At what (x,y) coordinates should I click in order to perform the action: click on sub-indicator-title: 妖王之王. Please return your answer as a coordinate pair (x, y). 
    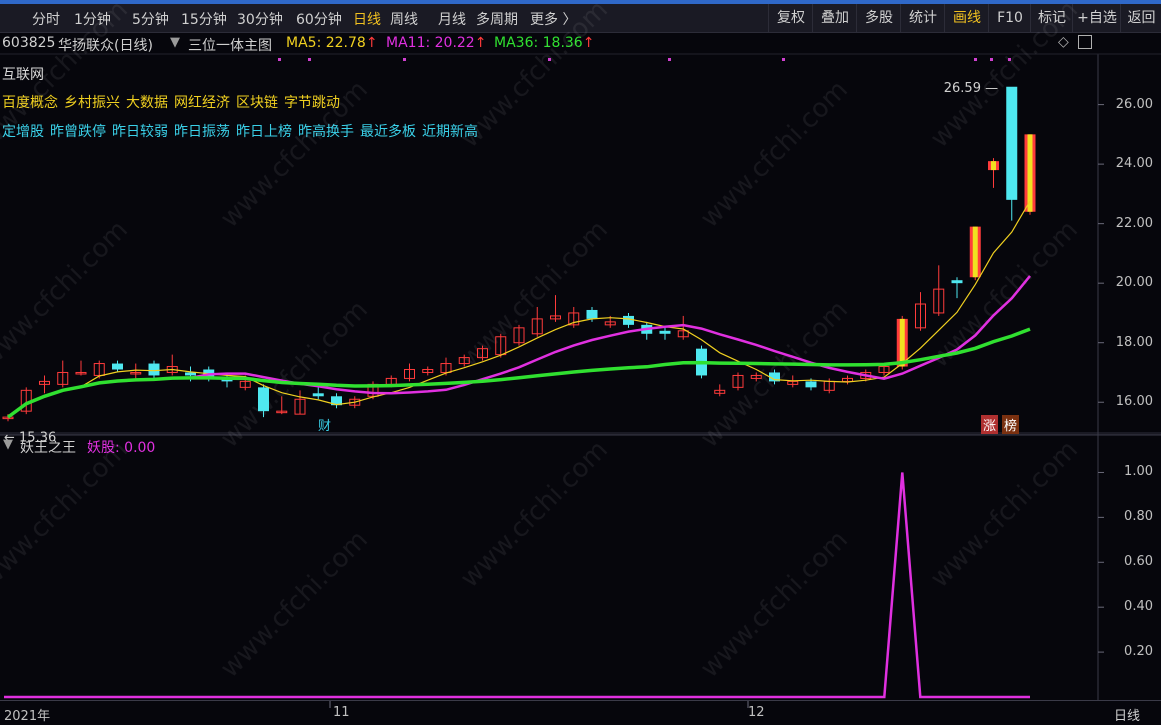
    Looking at the image, I should click on (48, 447).